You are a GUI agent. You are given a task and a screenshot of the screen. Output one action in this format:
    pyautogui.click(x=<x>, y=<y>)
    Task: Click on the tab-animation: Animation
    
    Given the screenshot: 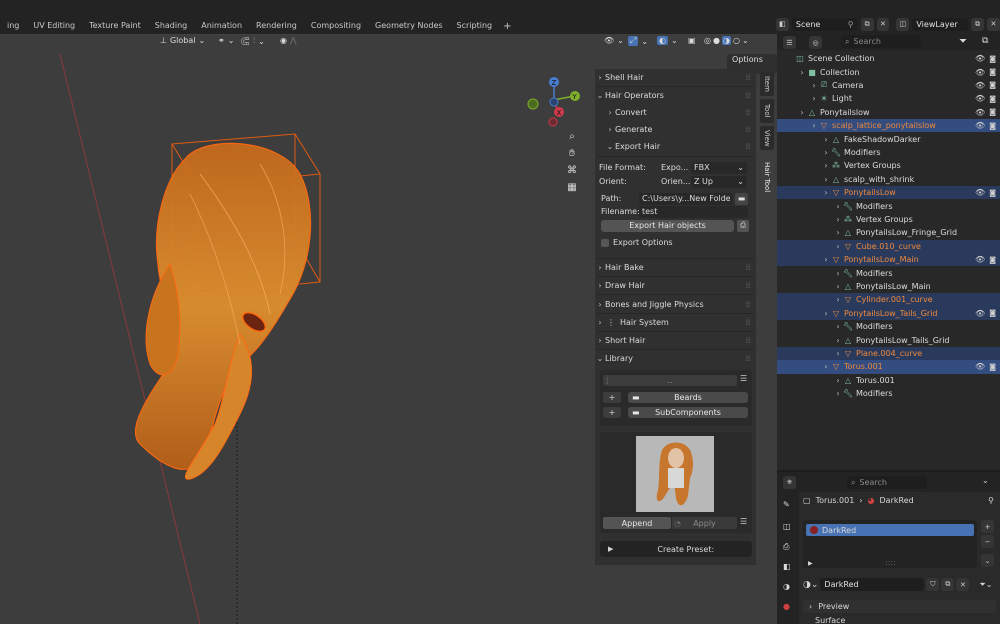 What is the action you would take?
    pyautogui.click(x=221, y=26)
    